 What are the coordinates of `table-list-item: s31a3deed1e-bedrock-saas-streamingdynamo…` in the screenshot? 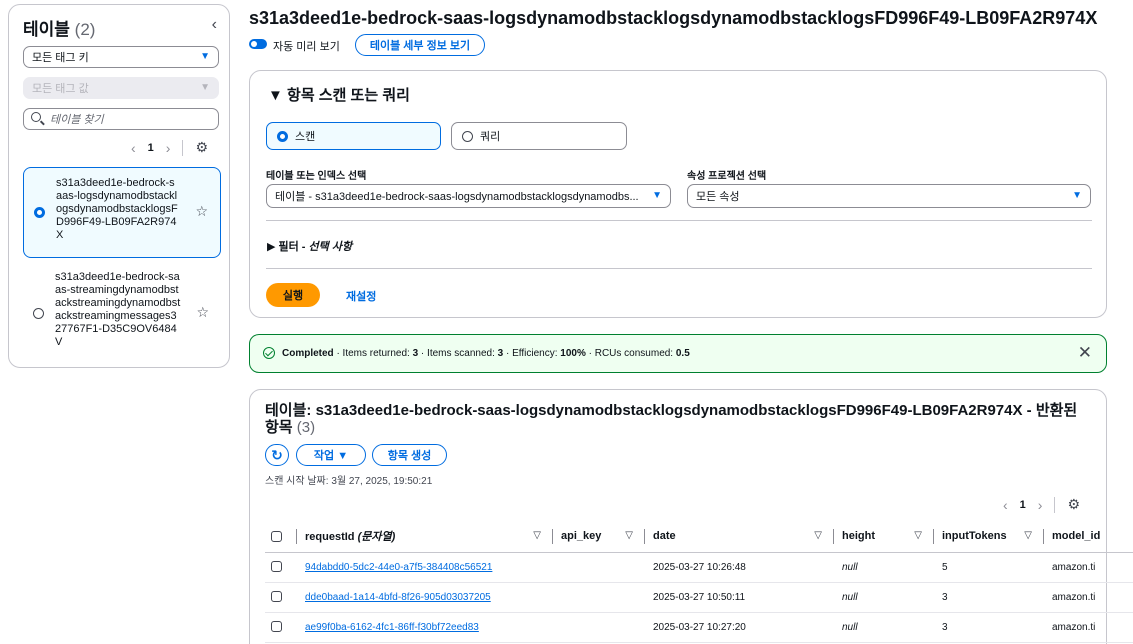 It's located at (122, 310).